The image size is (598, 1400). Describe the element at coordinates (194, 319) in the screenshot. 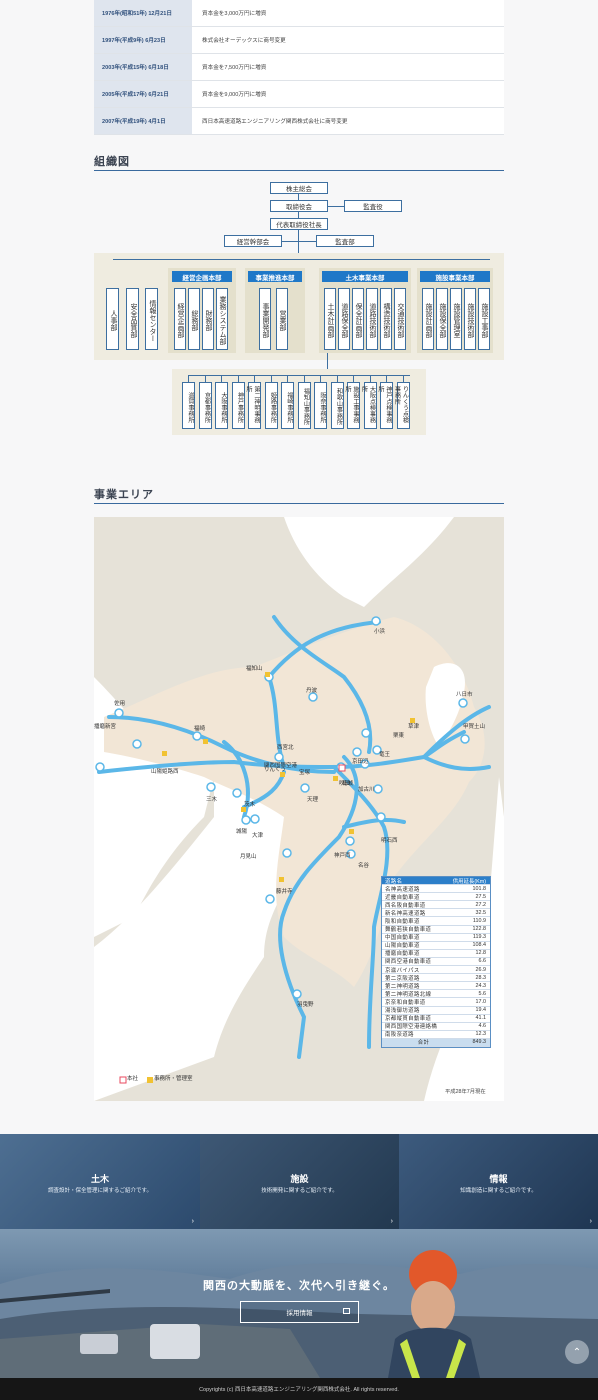

I see `dept-box: 総務部` at that location.